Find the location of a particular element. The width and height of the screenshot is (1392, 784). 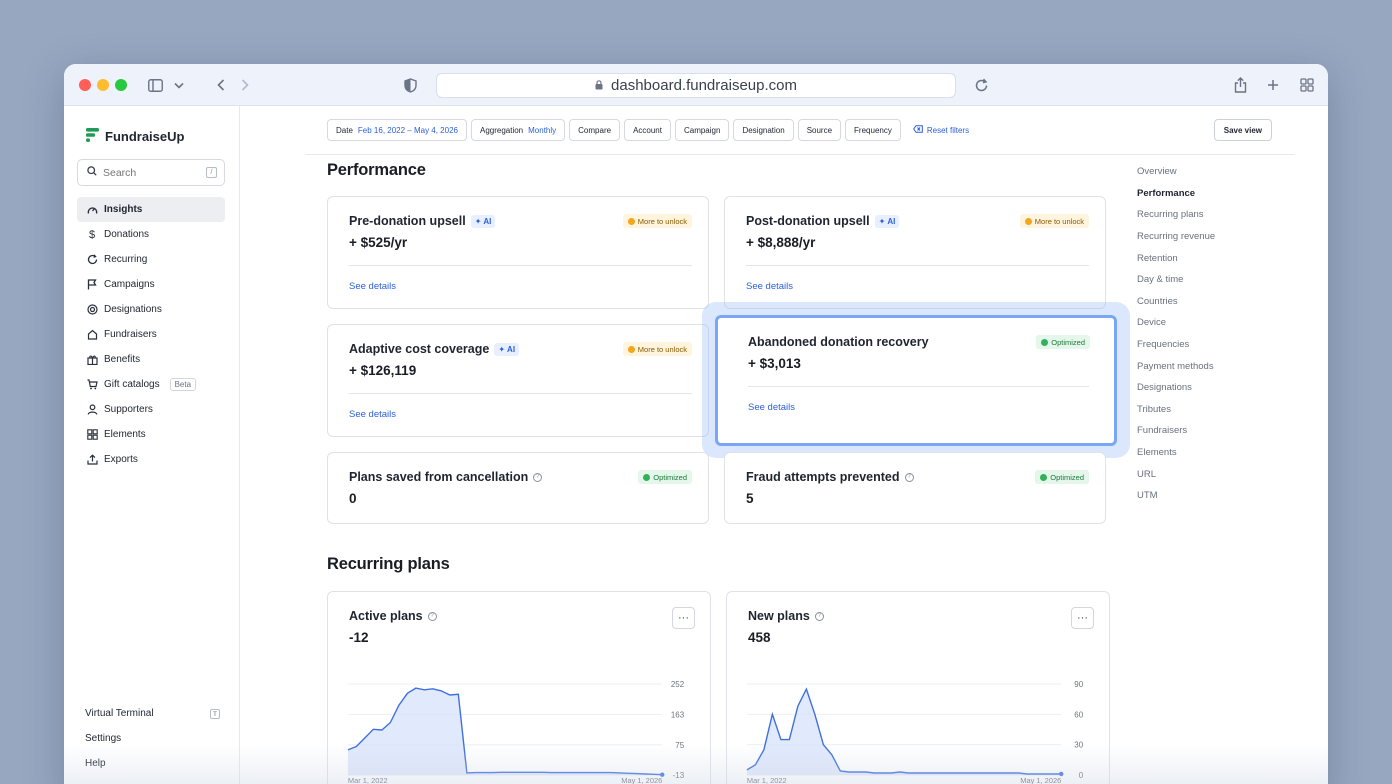

sidebar-item-recurring: Recurring is located at coordinates (151, 259).